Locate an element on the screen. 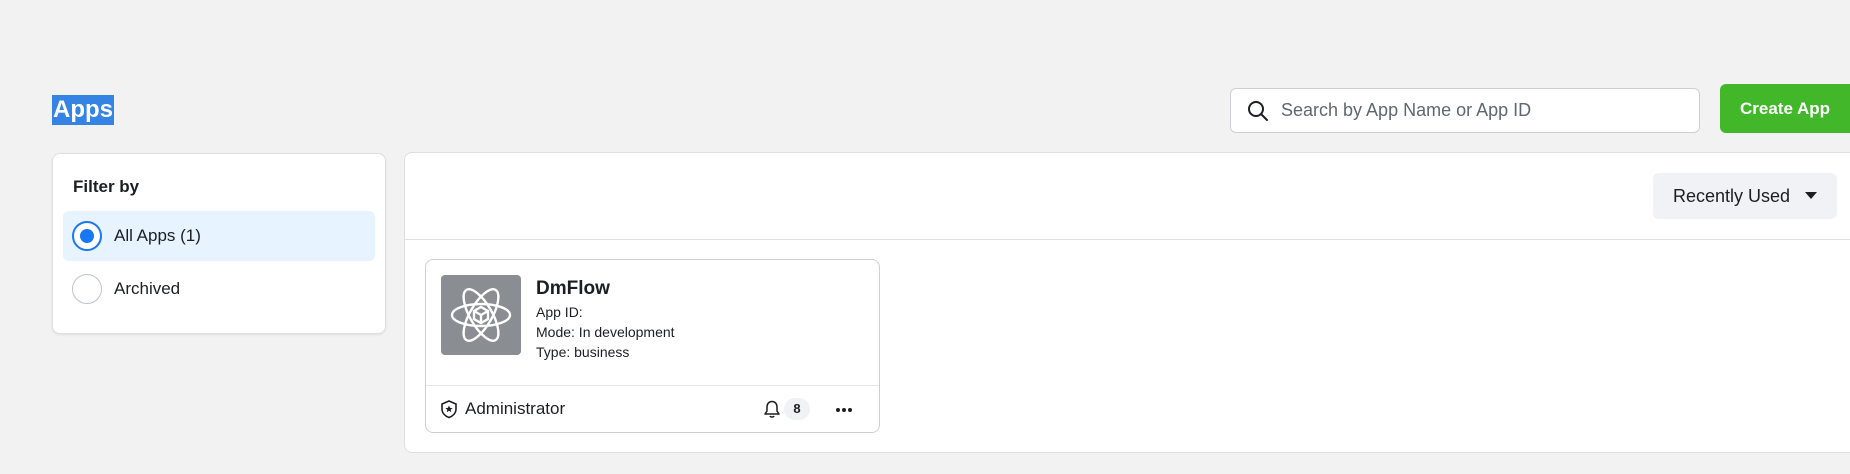 The width and height of the screenshot is (1850, 474). filter-option-label: All Apps (1) is located at coordinates (157, 235).